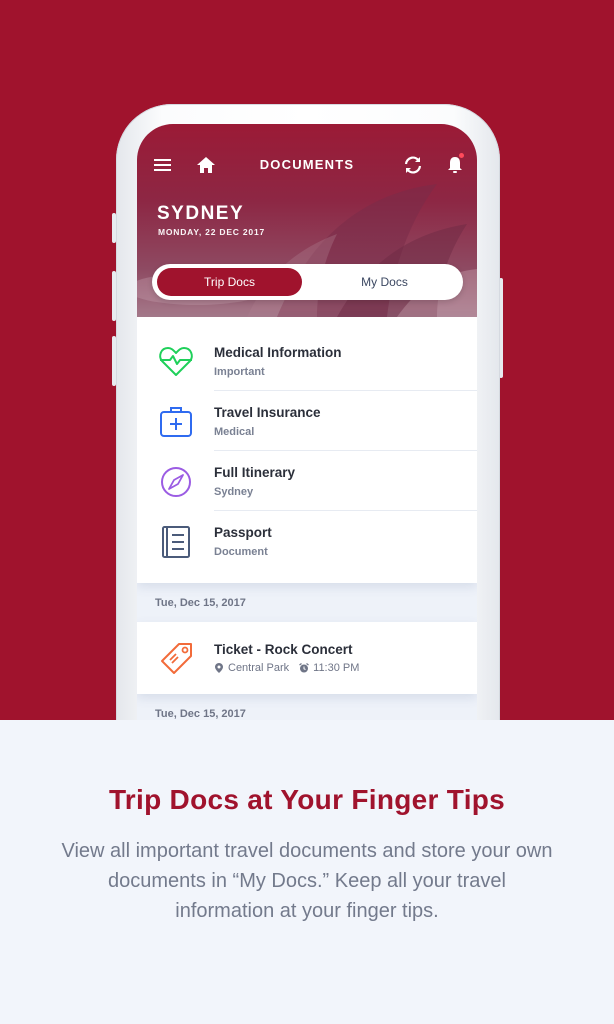 The height and width of the screenshot is (1024, 614). Describe the element at coordinates (255, 472) in the screenshot. I see `document-title: Full Itinerary` at that location.